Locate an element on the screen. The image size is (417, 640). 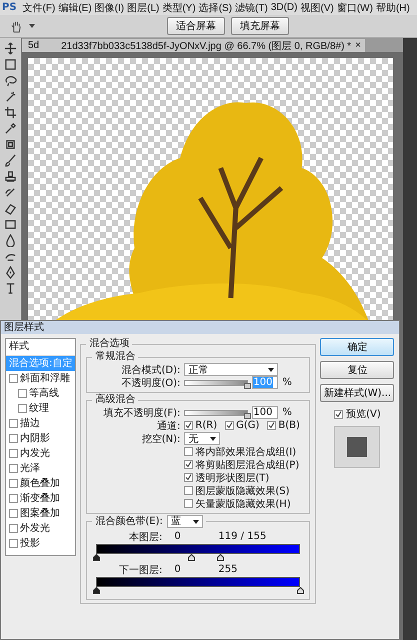
marquee-icon is located at coordinates (10, 64).